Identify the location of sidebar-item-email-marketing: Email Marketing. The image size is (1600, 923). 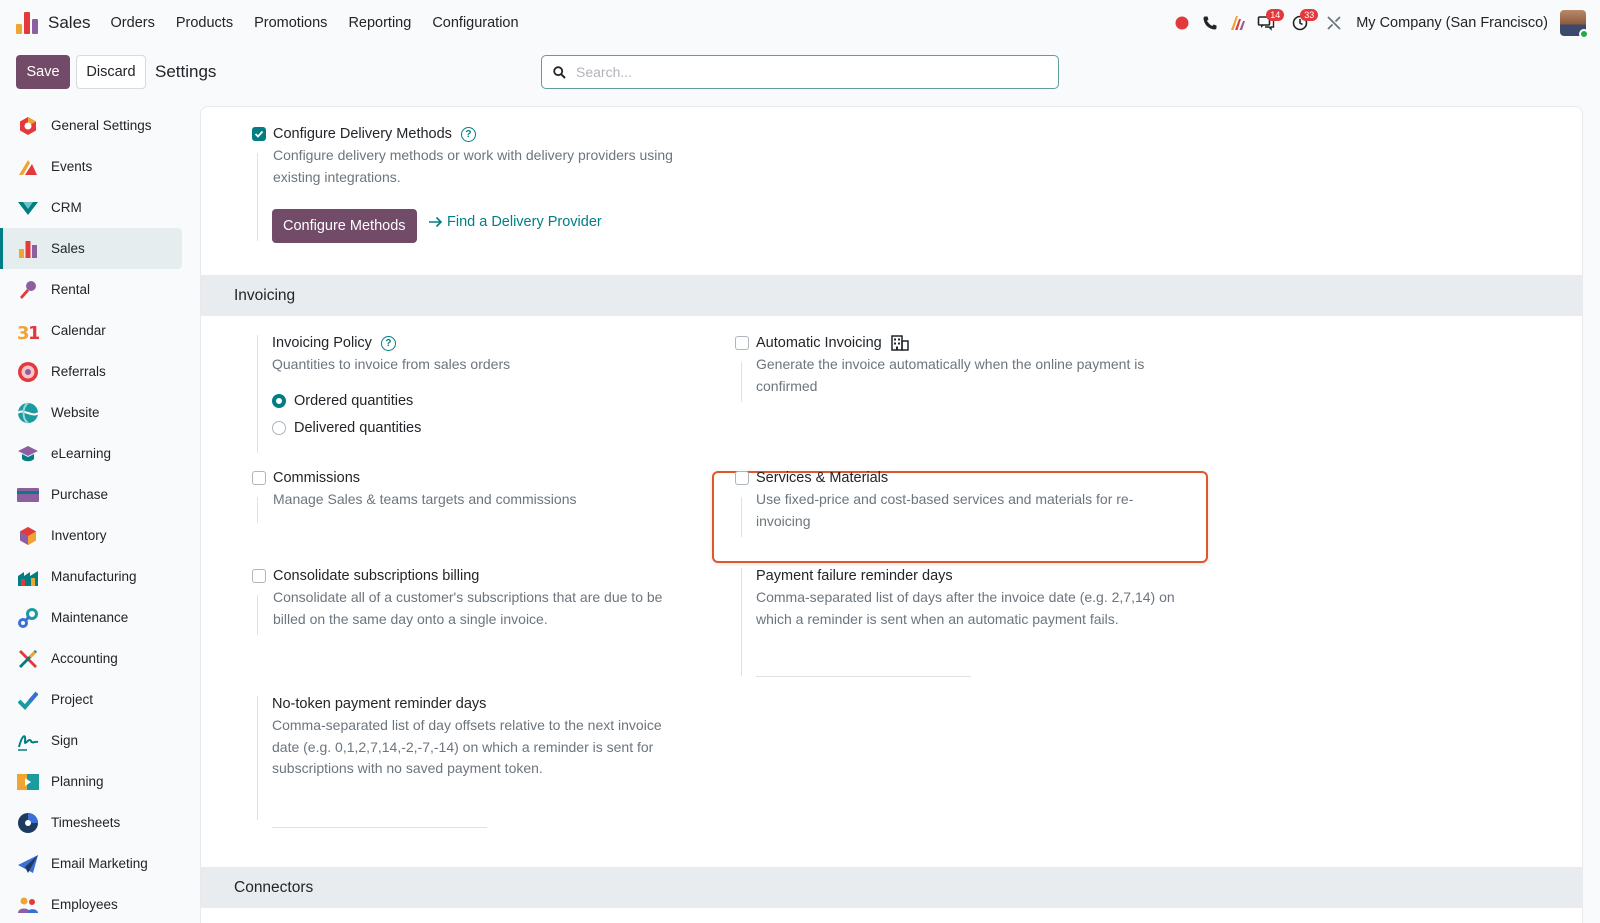
(91, 863).